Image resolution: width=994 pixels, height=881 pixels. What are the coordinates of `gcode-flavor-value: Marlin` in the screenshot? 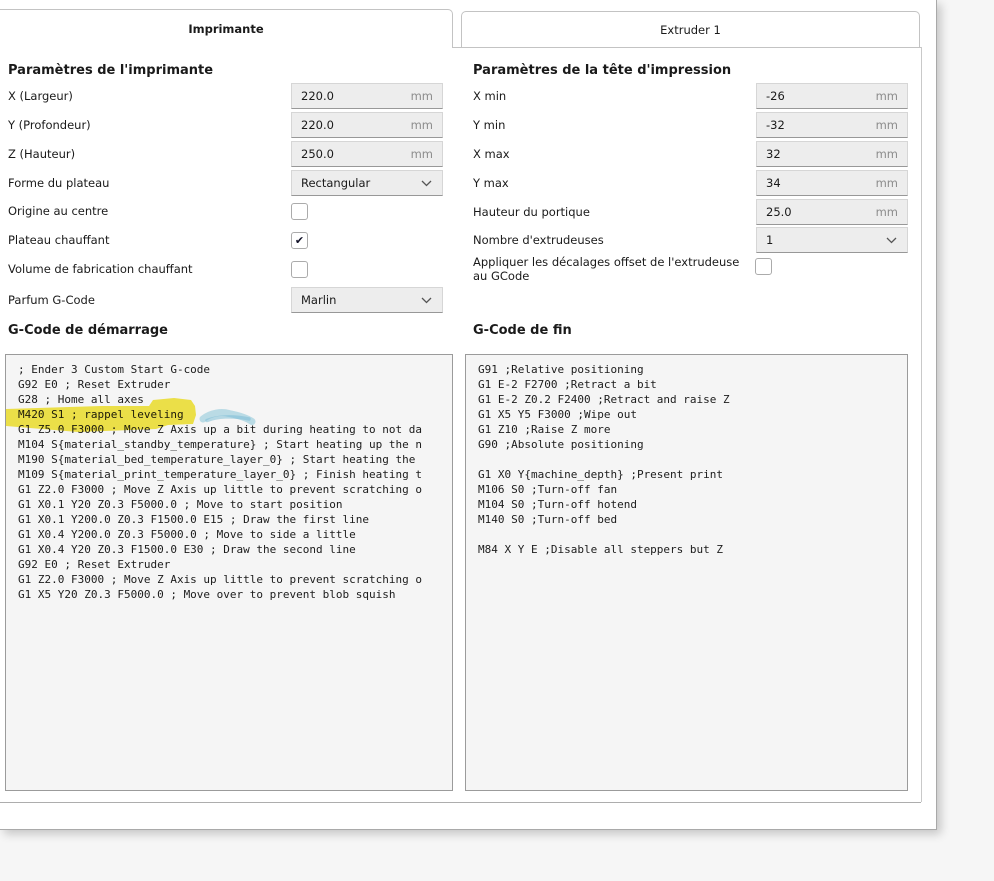 It's located at (319, 300).